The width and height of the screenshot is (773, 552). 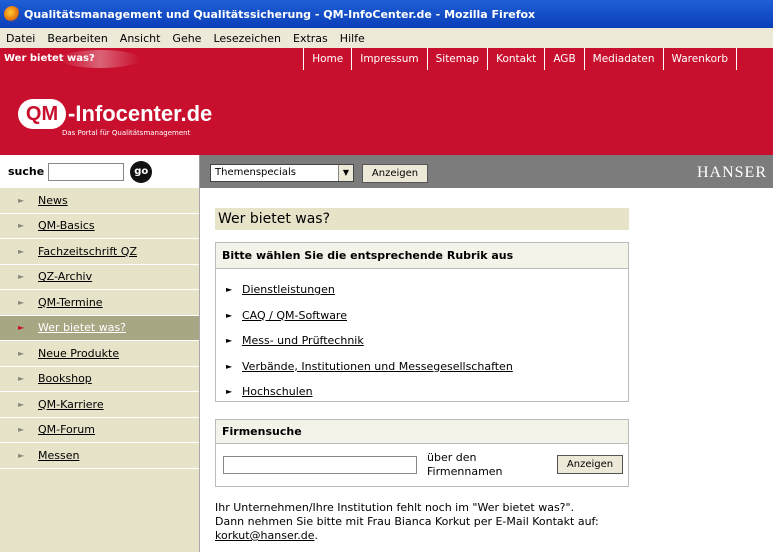 I want to click on sidebar-item-label: Wer bietet was?, so click(x=82, y=328).